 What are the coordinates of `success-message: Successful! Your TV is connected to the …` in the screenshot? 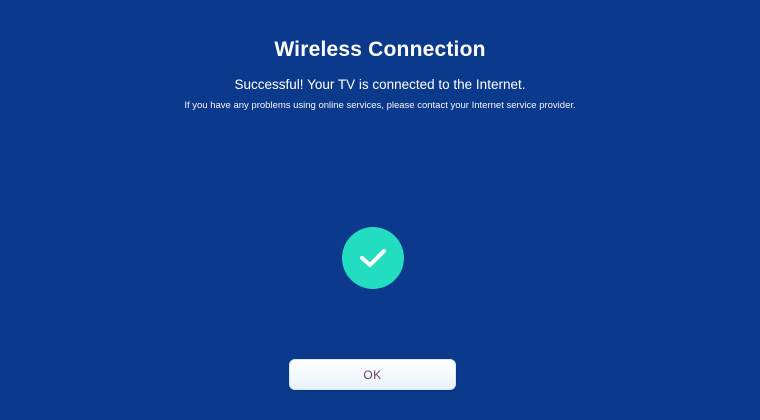 It's located at (380, 84).